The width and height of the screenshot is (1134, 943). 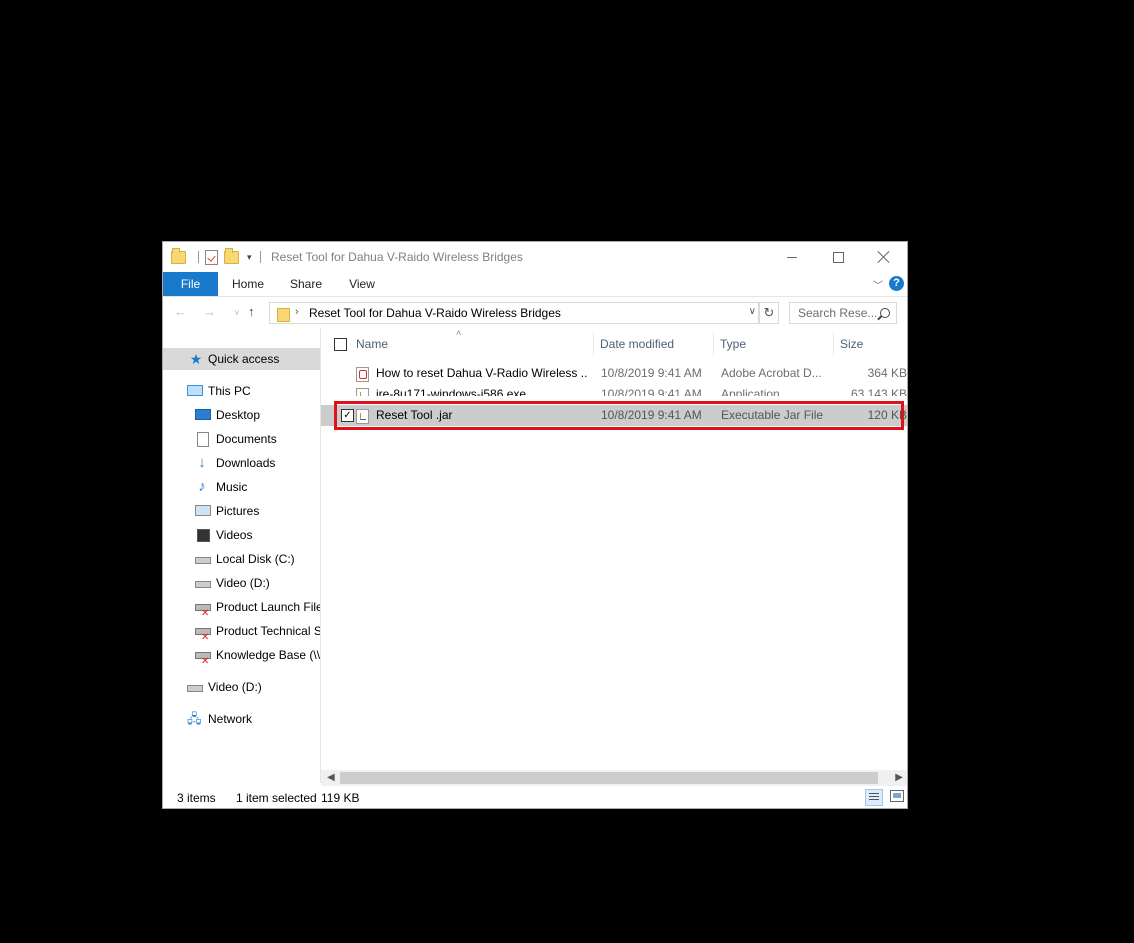 I want to click on sidebar-item-label: Videos, so click(x=234, y=535).